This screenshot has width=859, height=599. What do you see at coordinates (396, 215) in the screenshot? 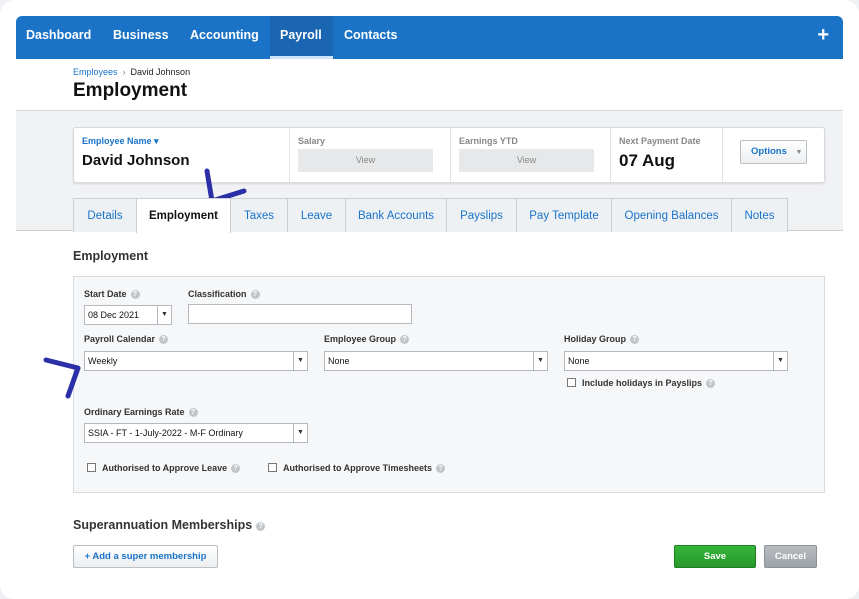
I see `tab-bank-accounts: Bank Accounts` at bounding box center [396, 215].